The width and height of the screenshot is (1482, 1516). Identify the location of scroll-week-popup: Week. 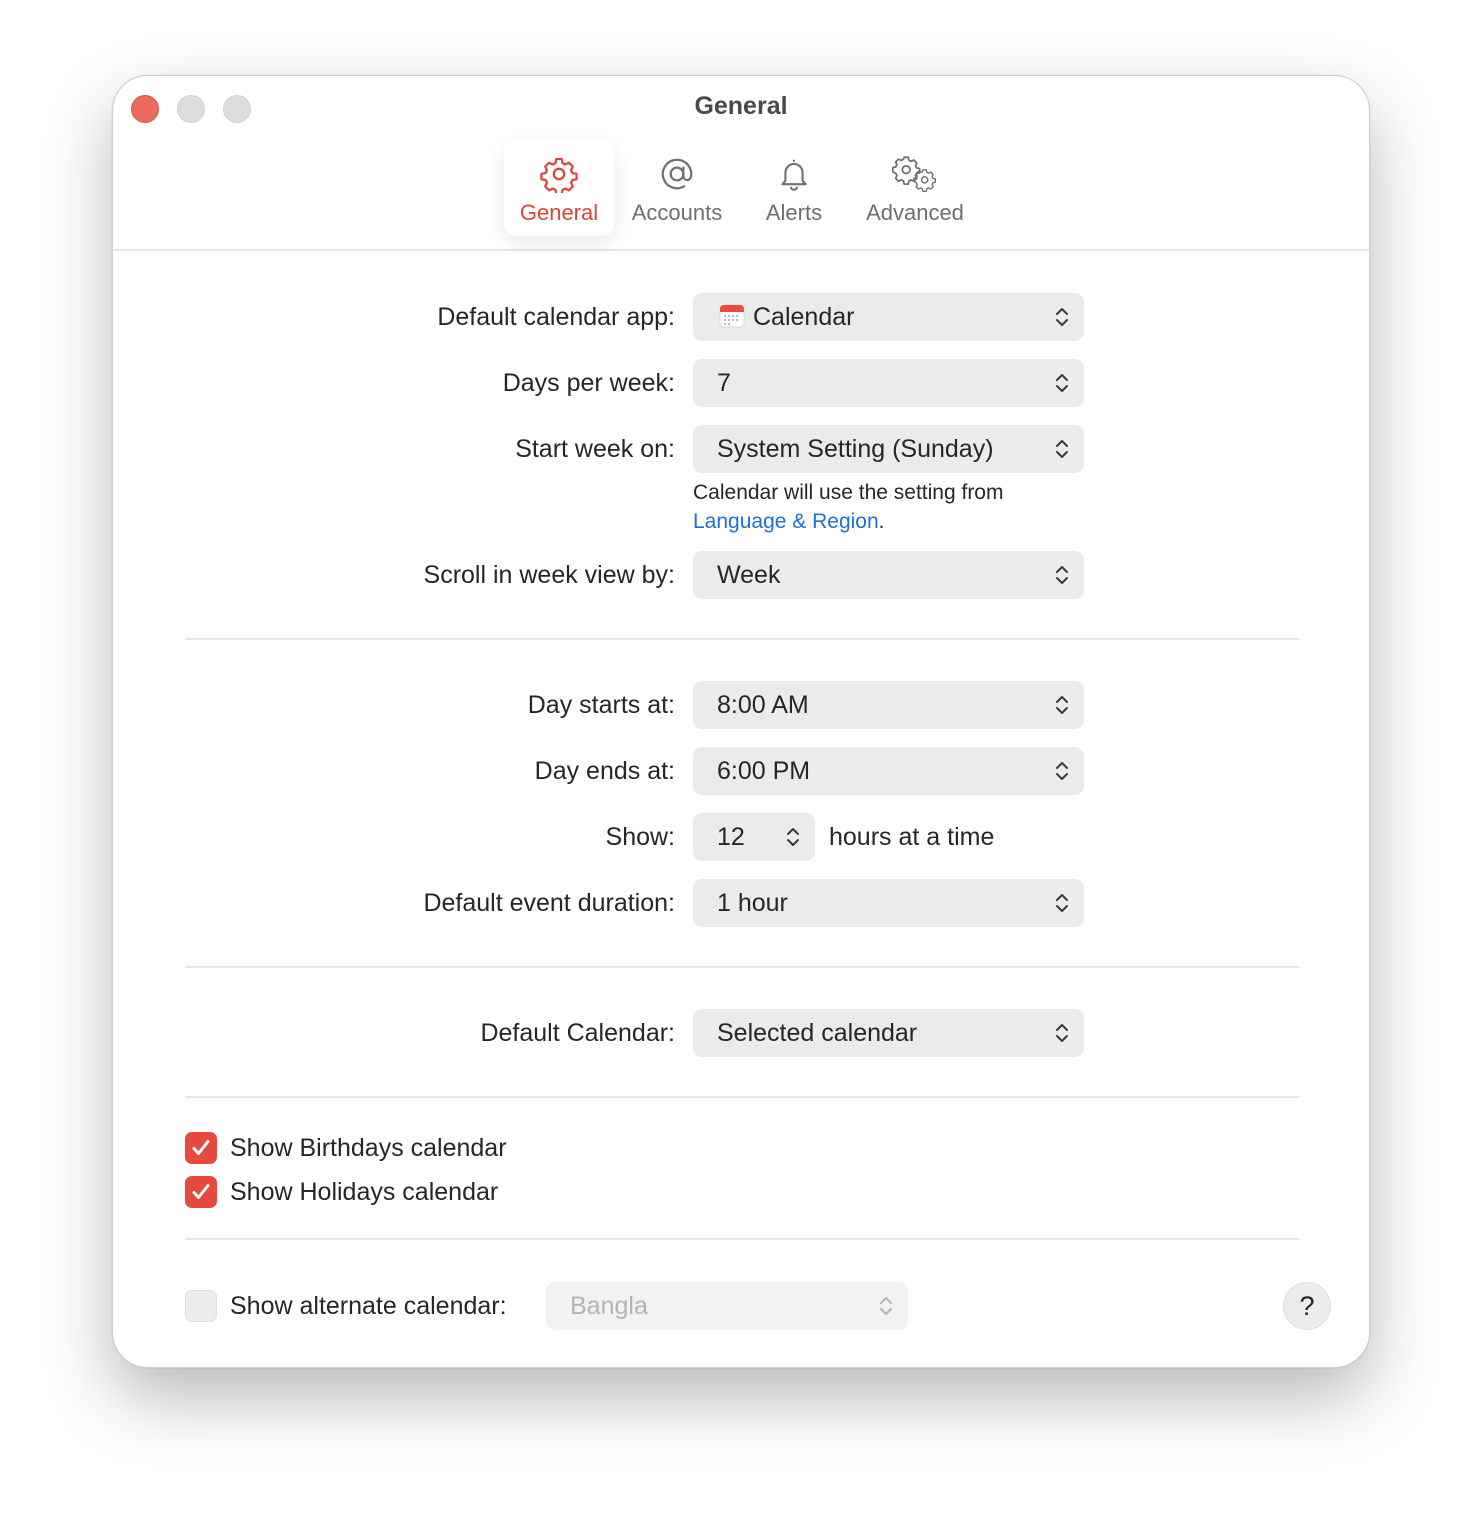
(888, 575).